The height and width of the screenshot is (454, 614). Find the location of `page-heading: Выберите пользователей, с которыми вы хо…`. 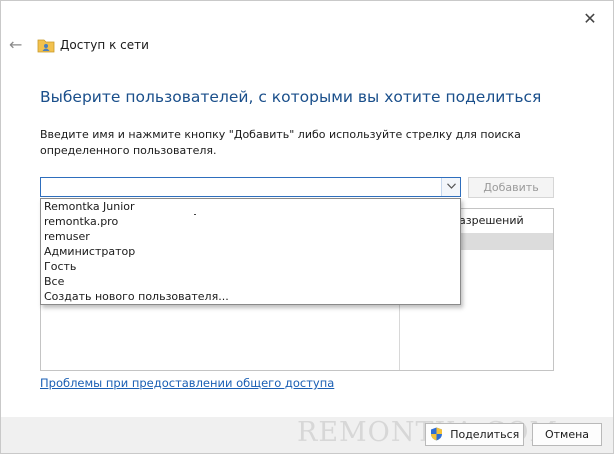

page-heading: Выберите пользователей, с которыми вы хо… is located at coordinates (291, 97).